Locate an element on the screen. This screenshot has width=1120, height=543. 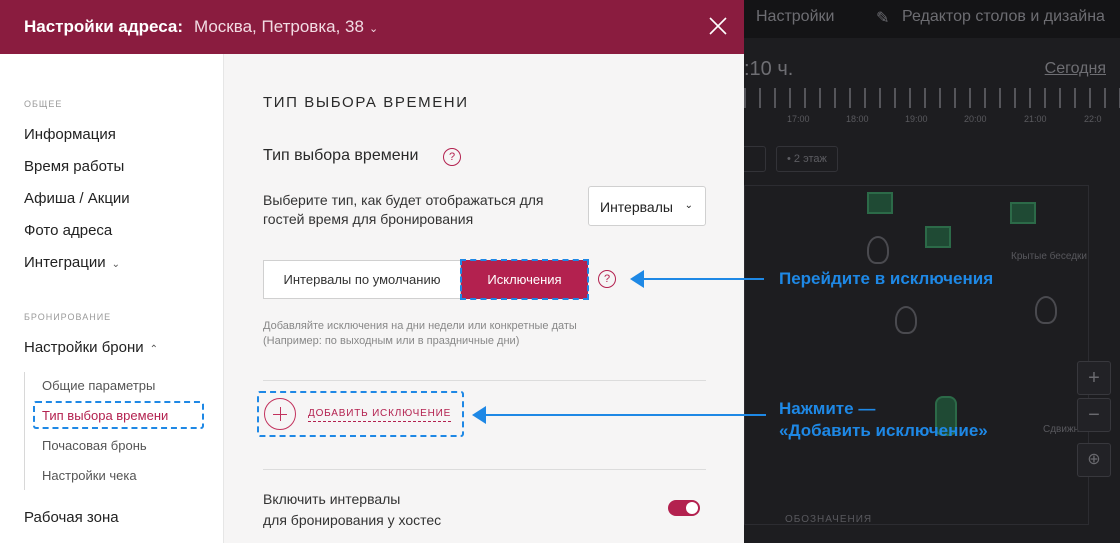
annotation-go-to-exceptions: Перейдите в исключения is located at coordinates (886, 278).